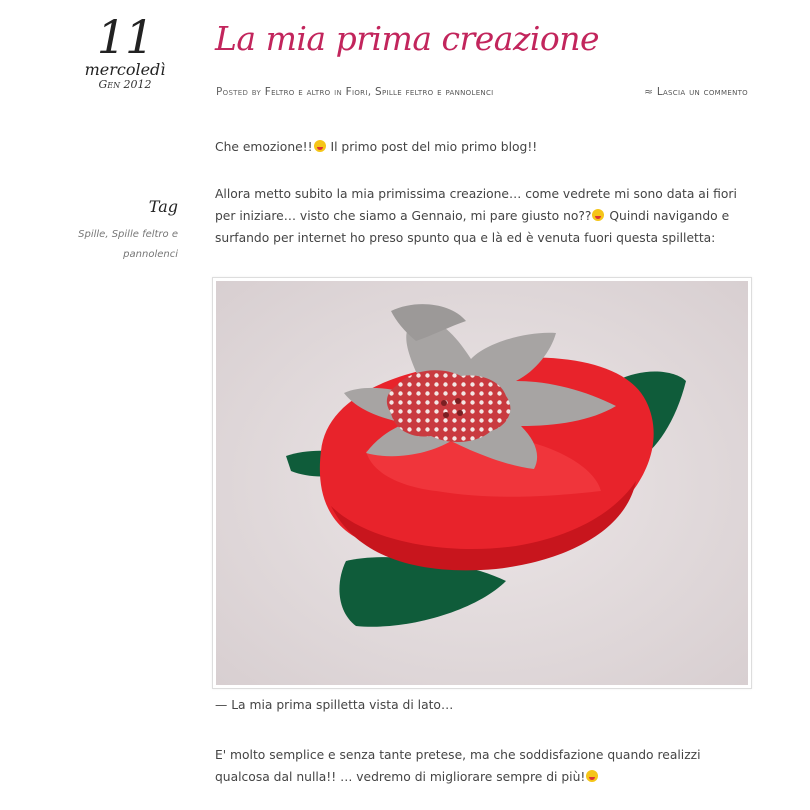 This screenshot has height=810, width=810. I want to click on paragraph-1-text-b: Il primo post del mio primo blog!!, so click(432, 147).